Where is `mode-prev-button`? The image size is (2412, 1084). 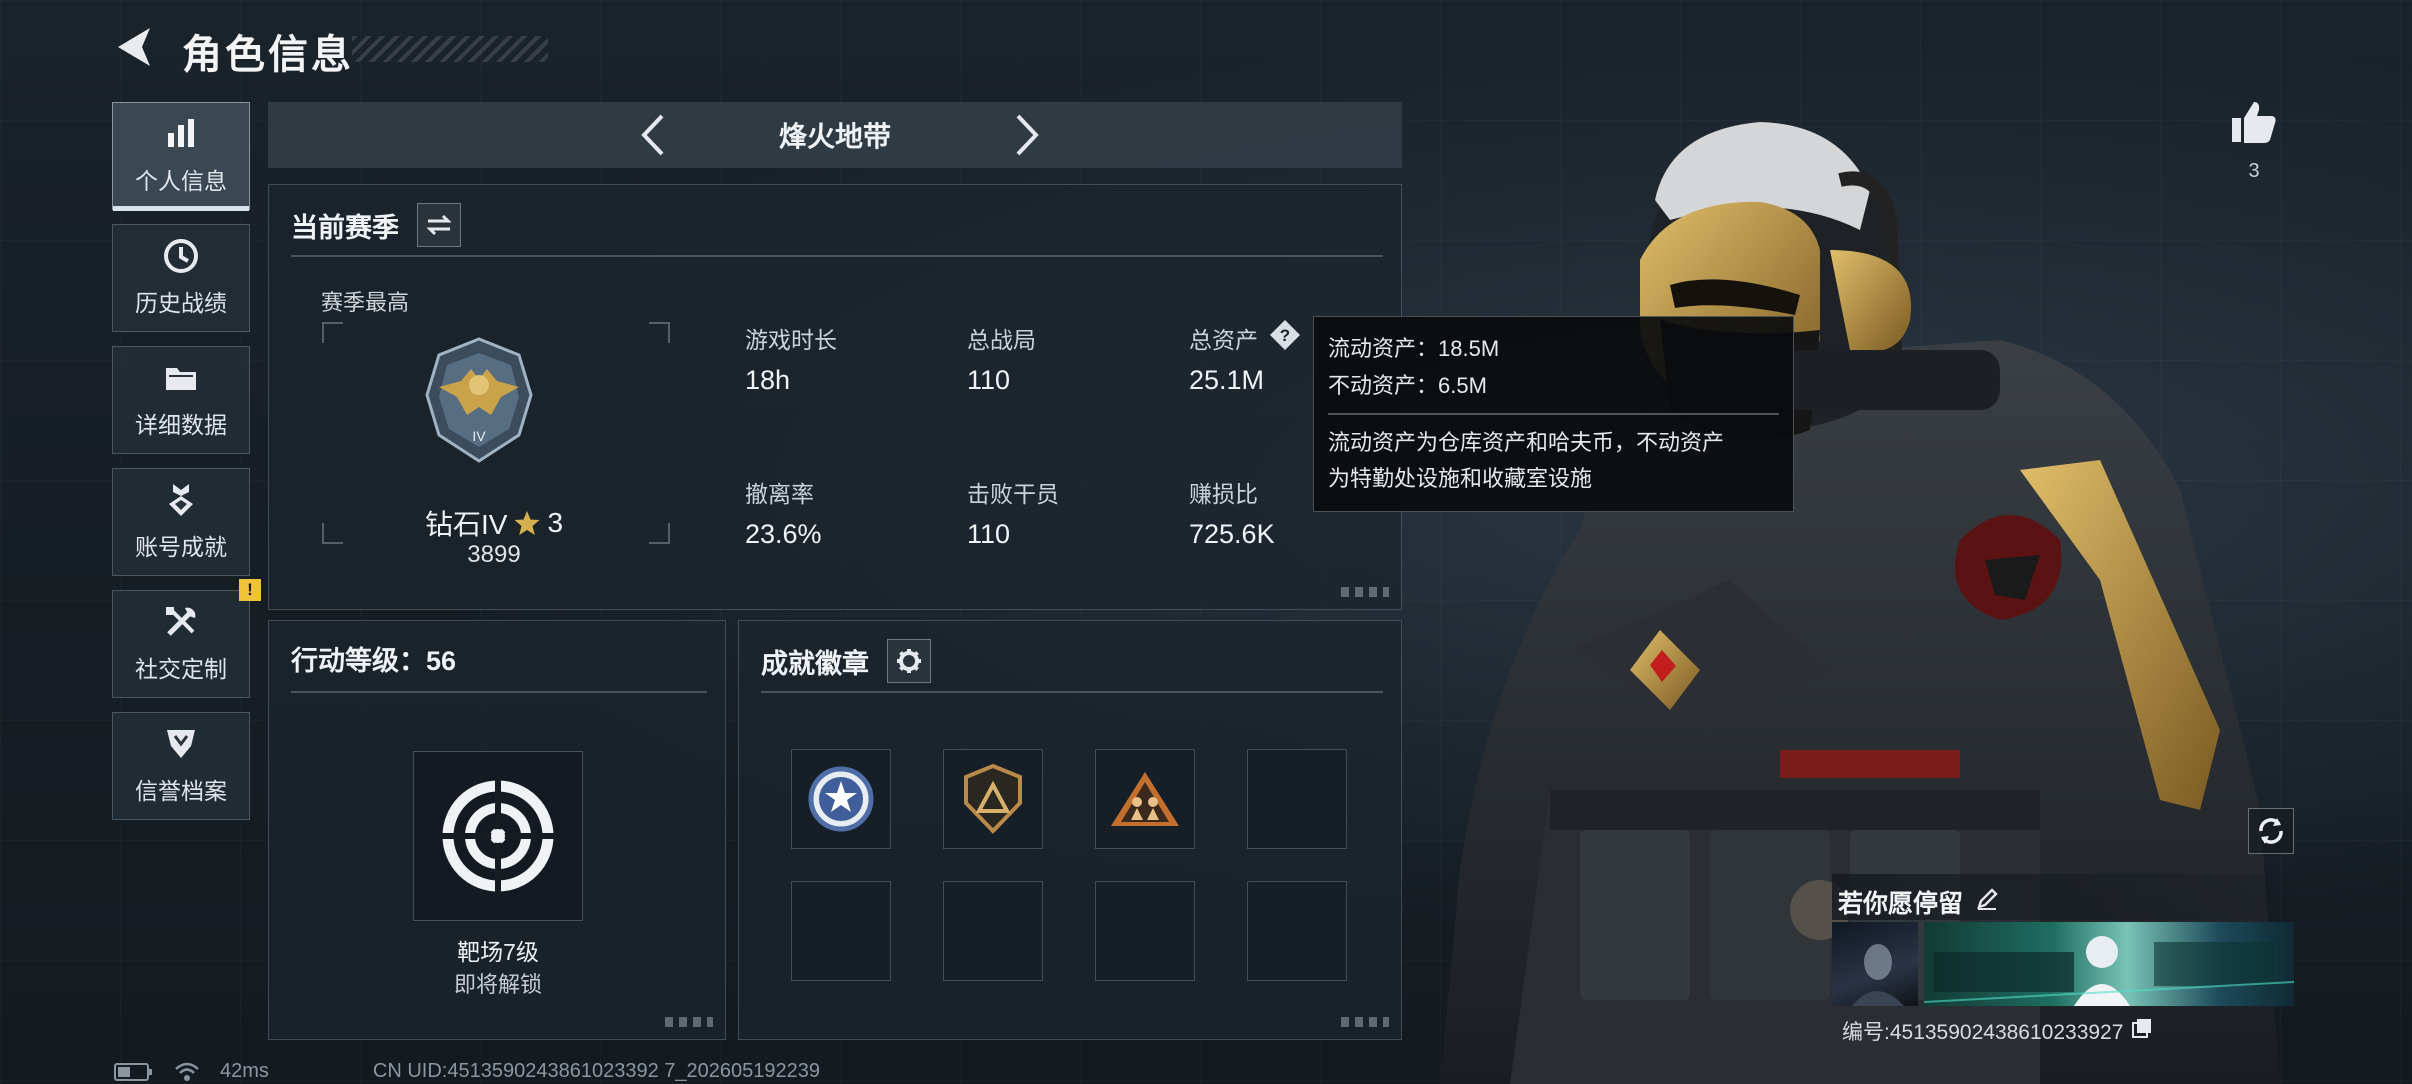 mode-prev-button is located at coordinates (653, 135).